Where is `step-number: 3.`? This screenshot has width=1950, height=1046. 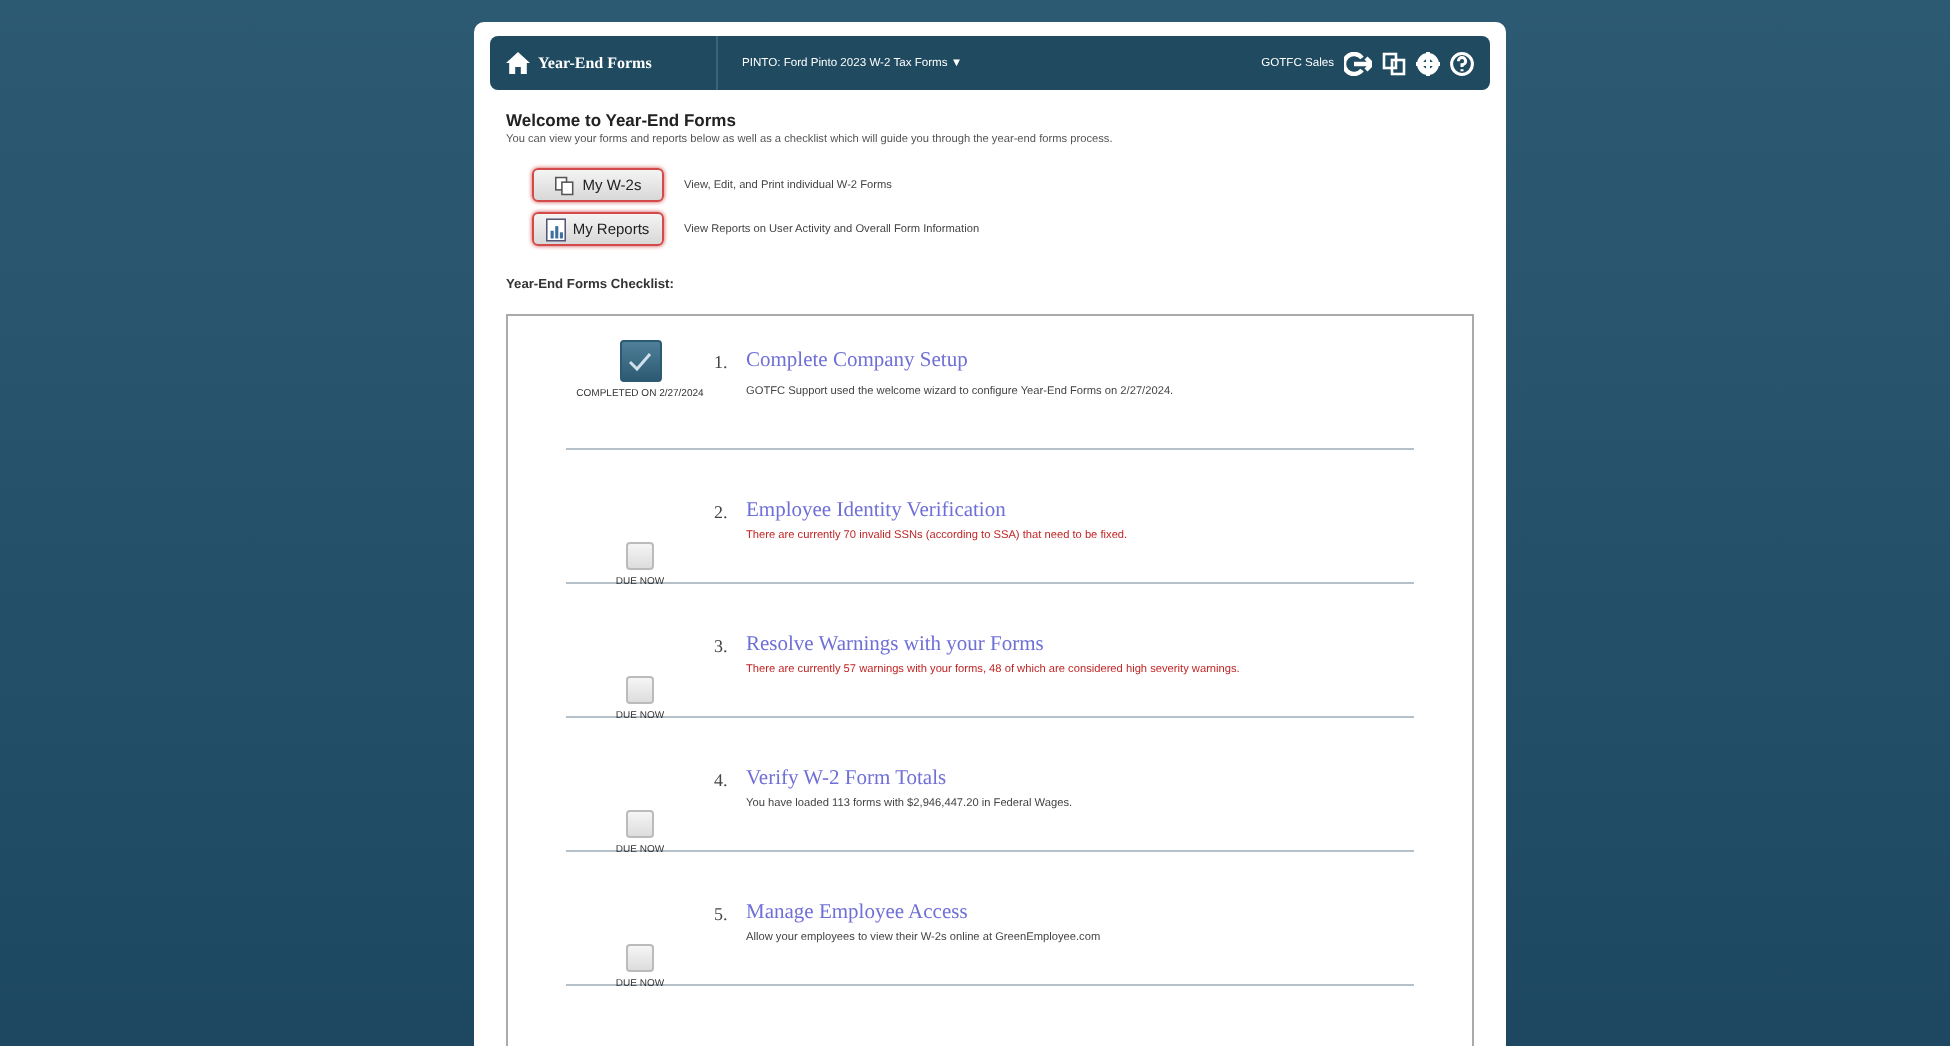 step-number: 3. is located at coordinates (722, 646).